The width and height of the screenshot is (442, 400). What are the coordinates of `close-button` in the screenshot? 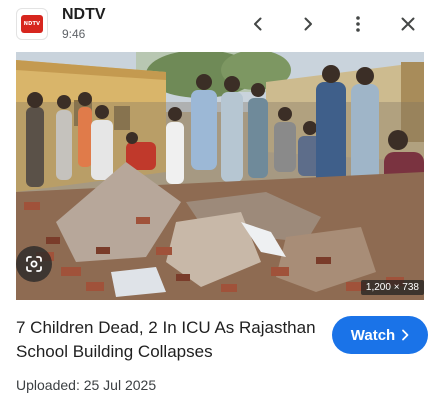 It's located at (408, 24).